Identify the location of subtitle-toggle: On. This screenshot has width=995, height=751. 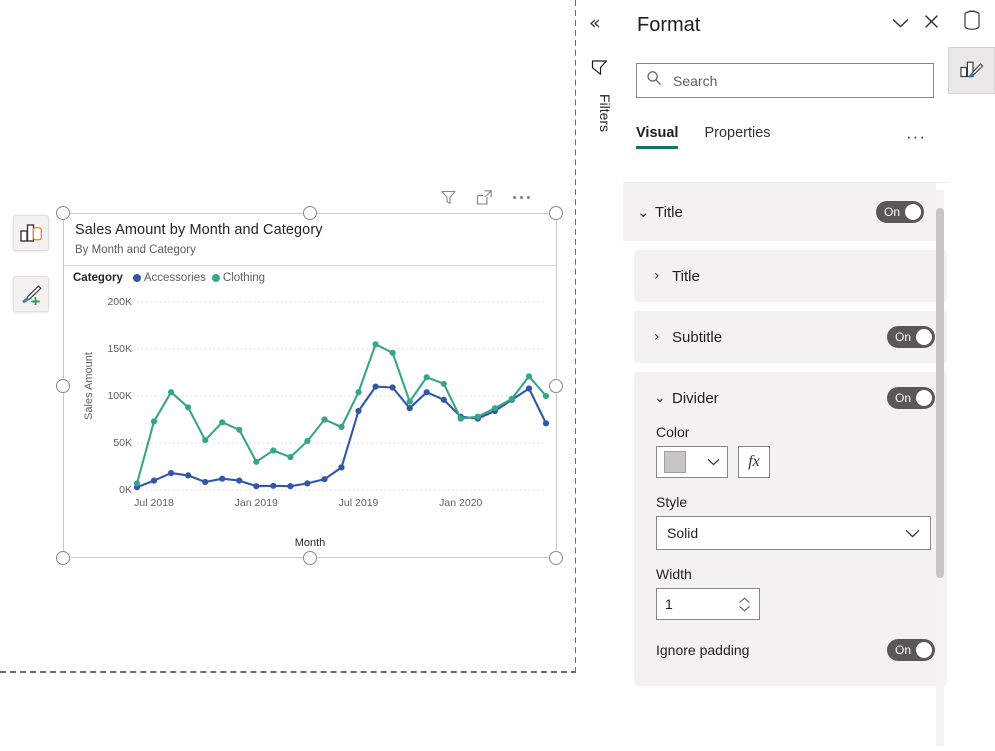
(911, 337).